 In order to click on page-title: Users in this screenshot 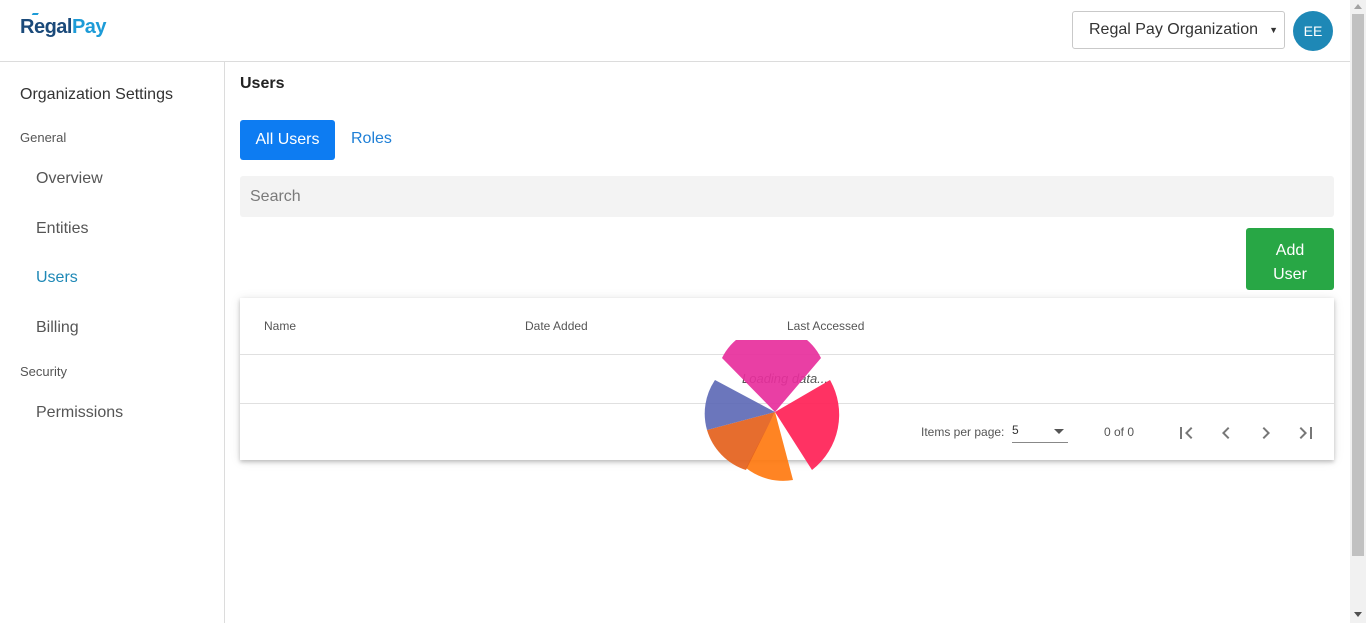, I will do `click(262, 83)`.